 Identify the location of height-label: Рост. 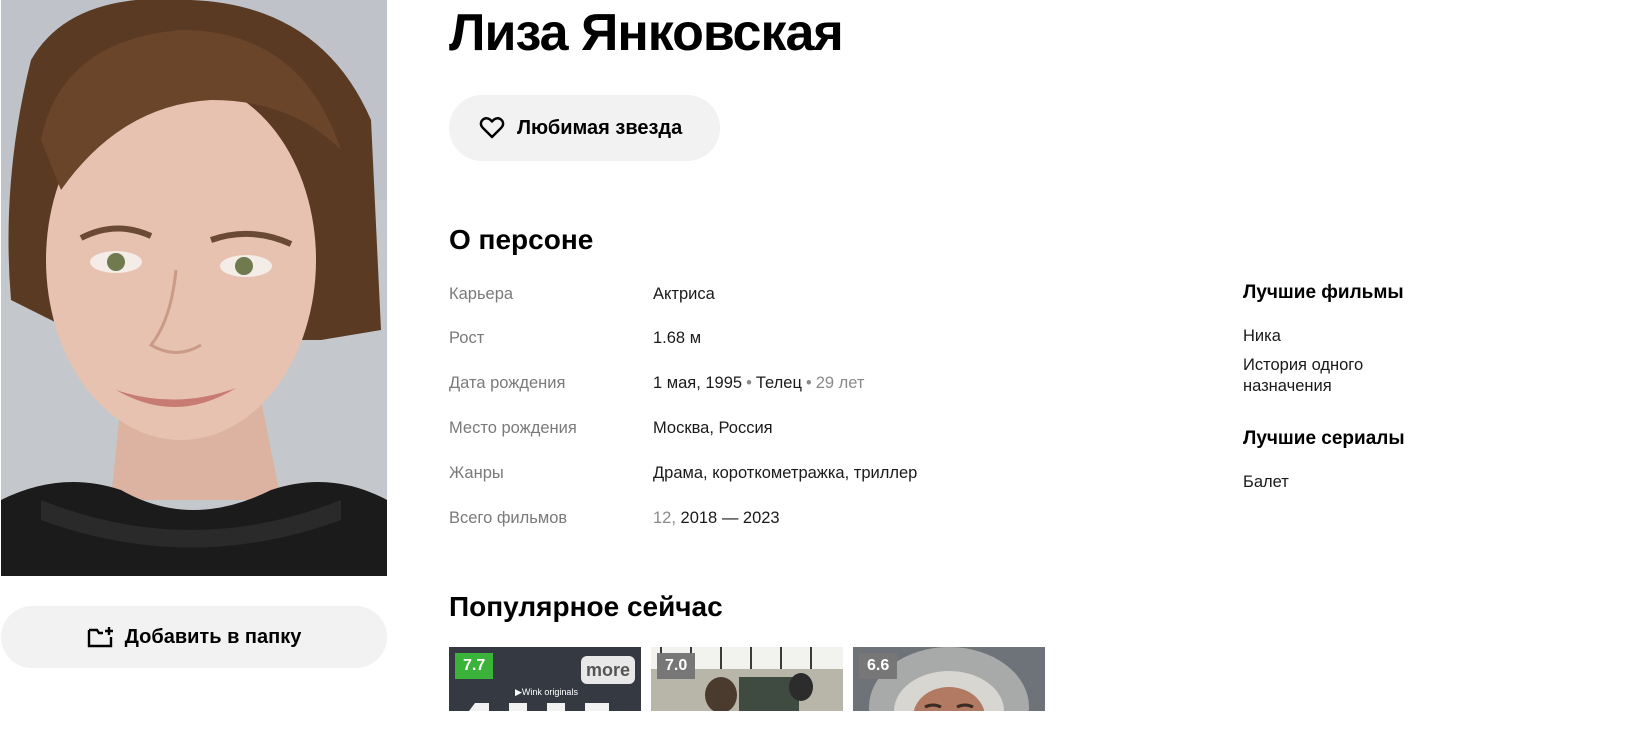
(467, 338).